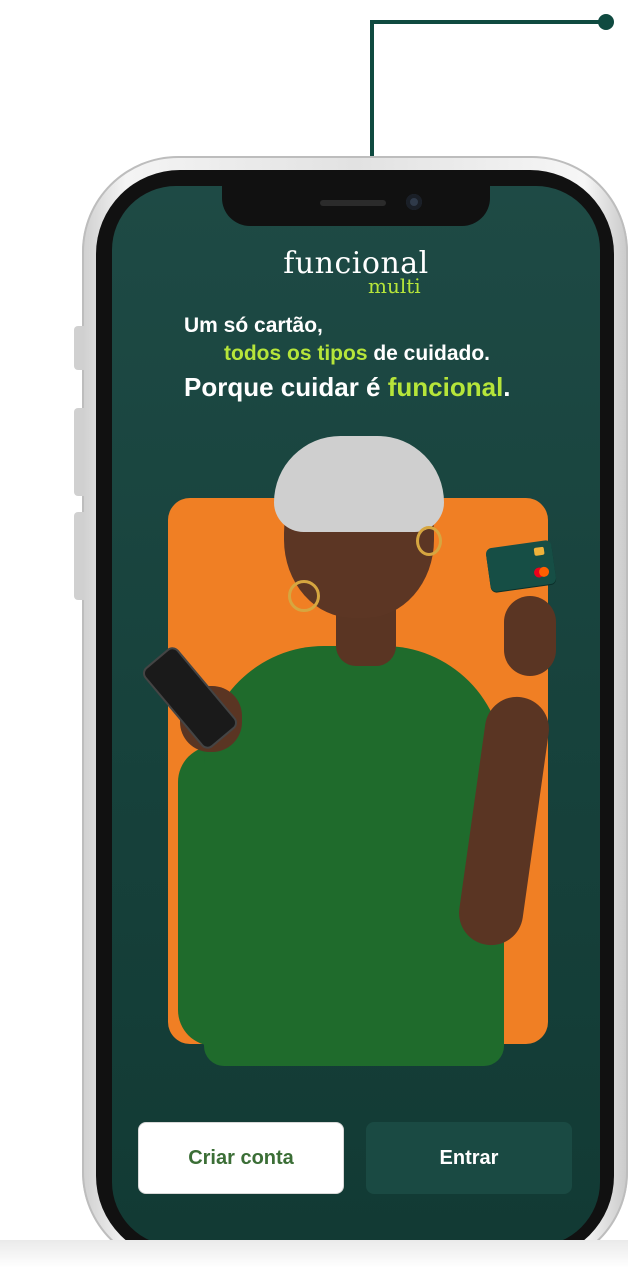 The width and height of the screenshot is (628, 1268). What do you see at coordinates (359, 484) in the screenshot?
I see `hero-person-hair` at bounding box center [359, 484].